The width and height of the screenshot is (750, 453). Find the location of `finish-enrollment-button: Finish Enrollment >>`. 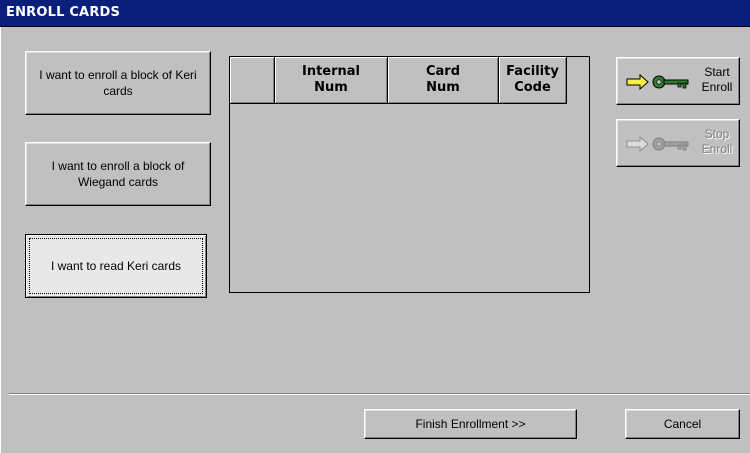

finish-enrollment-button: Finish Enrollment >> is located at coordinates (470, 424).